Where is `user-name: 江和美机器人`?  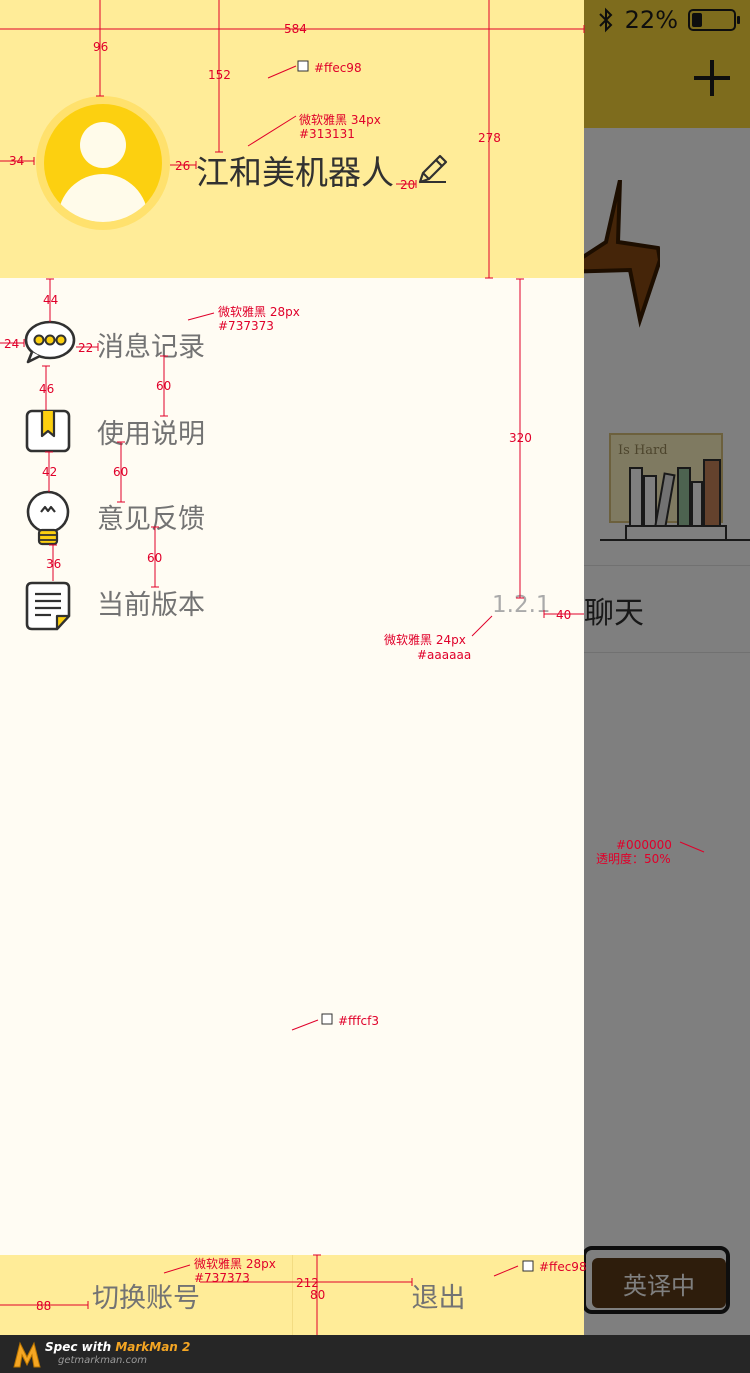
user-name: 江和美机器人 is located at coordinates (295, 172).